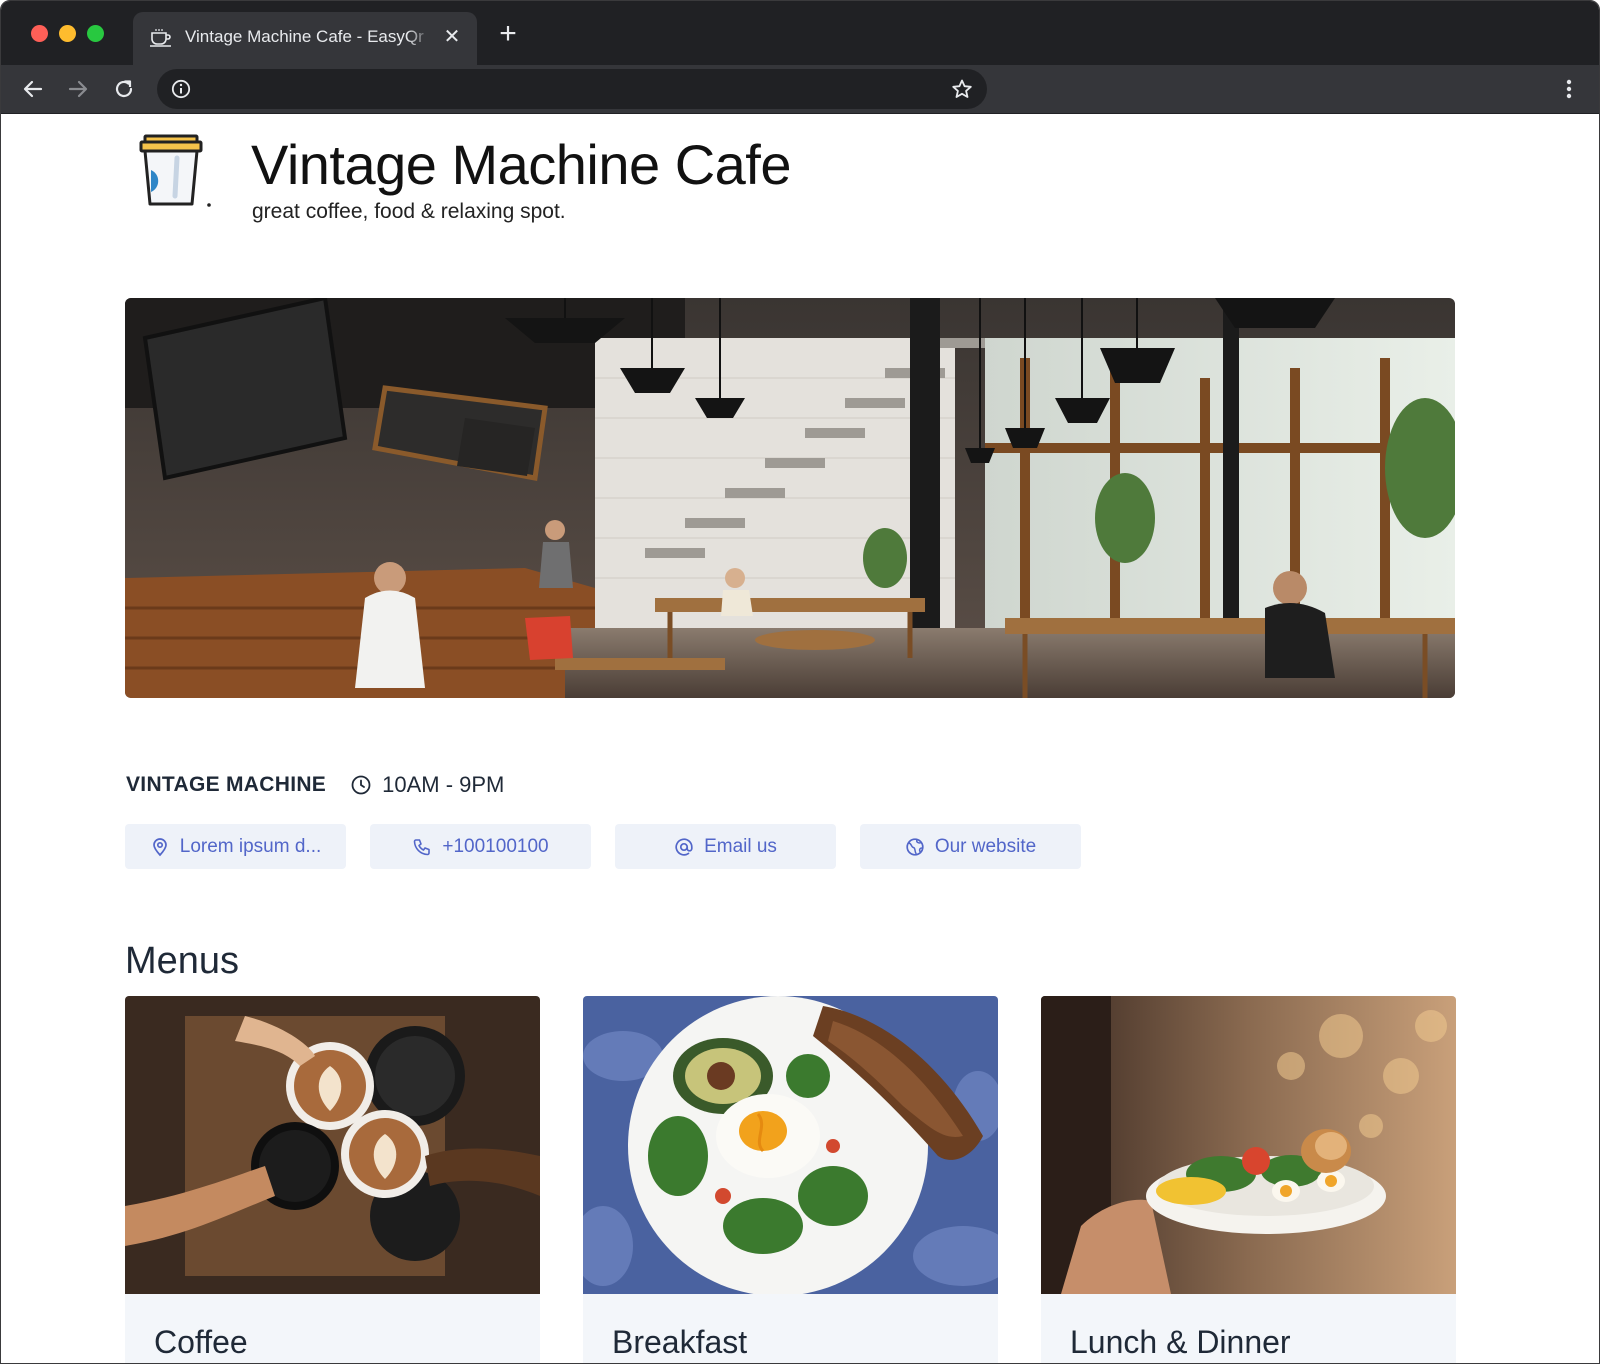 Image resolution: width=1600 pixels, height=1364 pixels. I want to click on menu-card-breakfast: Breakfast, so click(790, 1179).